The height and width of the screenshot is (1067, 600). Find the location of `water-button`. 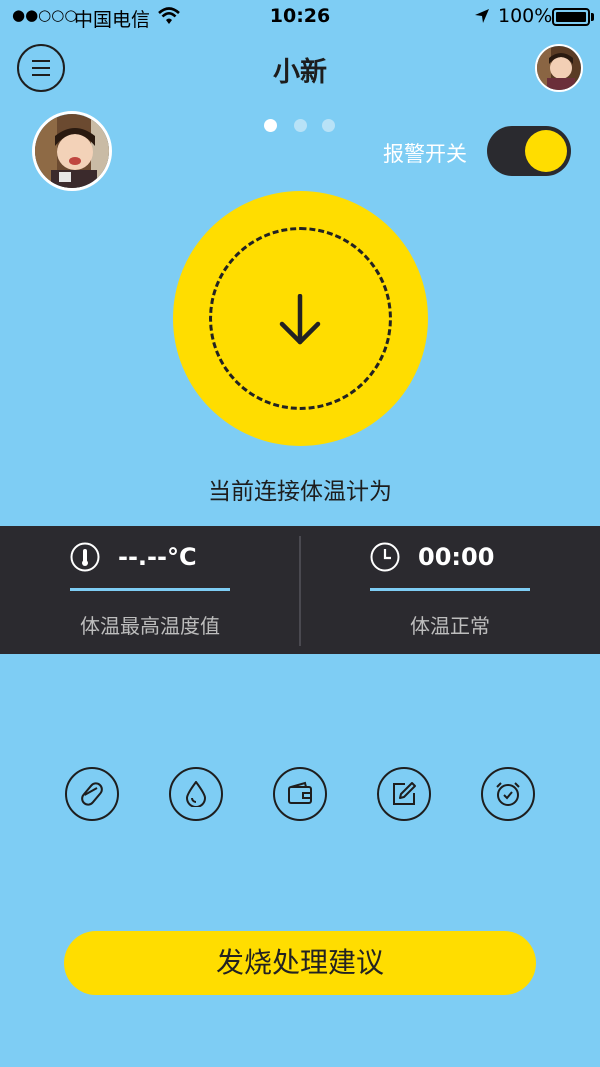

water-button is located at coordinates (196, 794).